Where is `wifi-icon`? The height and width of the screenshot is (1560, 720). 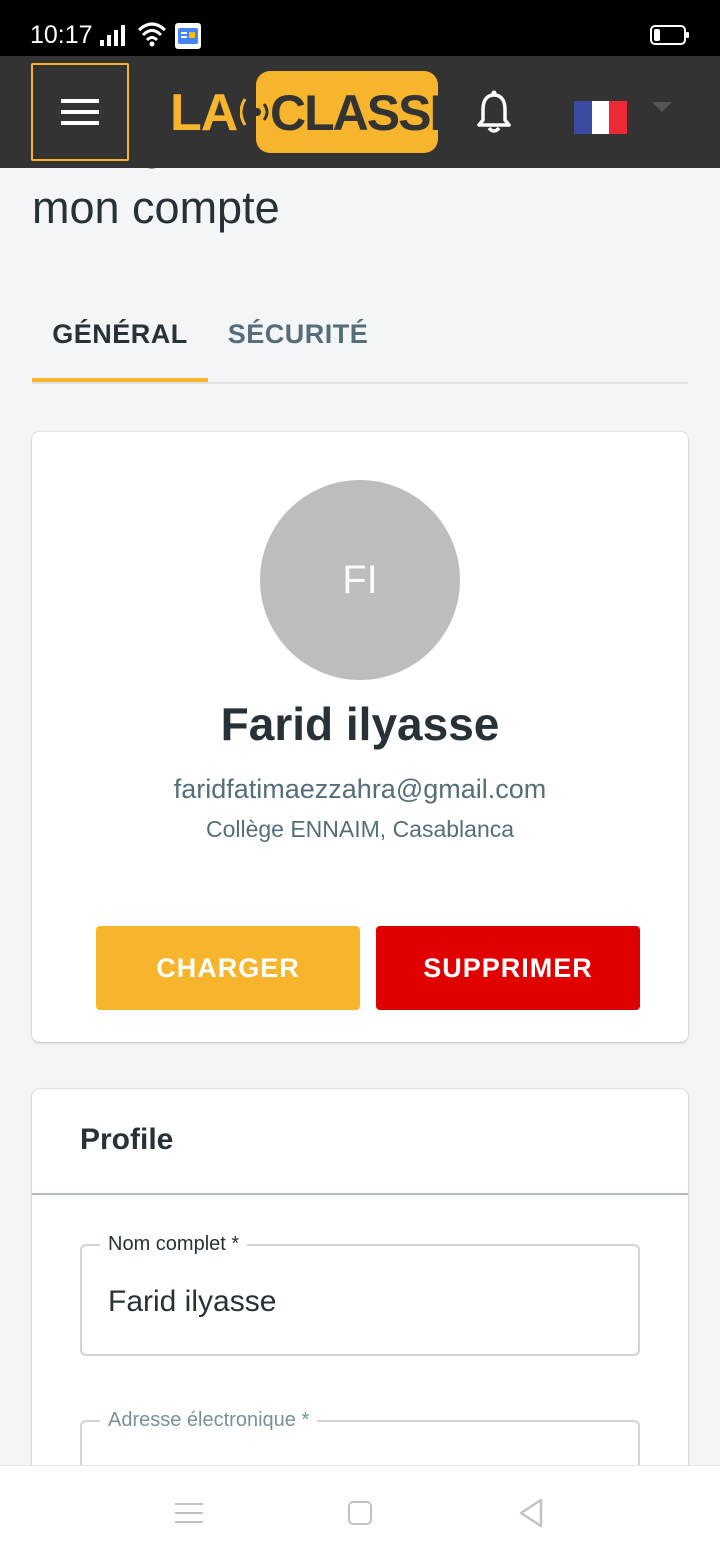
wifi-icon is located at coordinates (152, 34).